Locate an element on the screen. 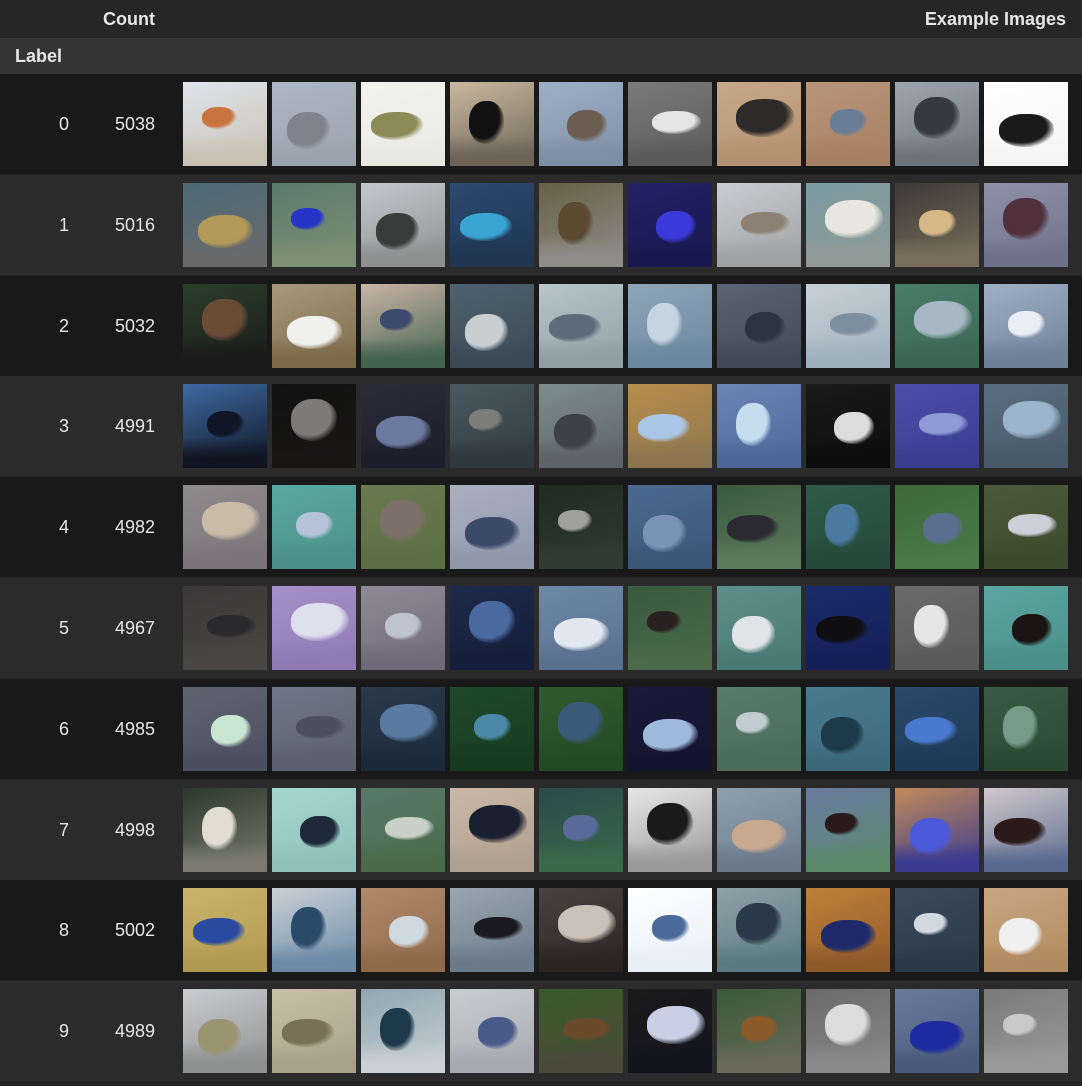 This screenshot has width=1082, height=1086. table-row: 7 4998 is located at coordinates (541, 830).